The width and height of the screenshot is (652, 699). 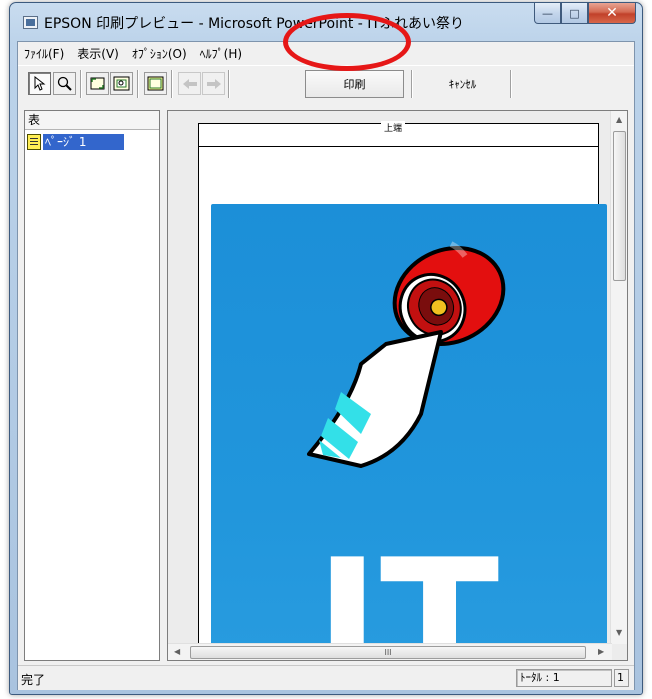 What do you see at coordinates (98, 53) in the screenshot?
I see `menu-view: 表示(V)` at bounding box center [98, 53].